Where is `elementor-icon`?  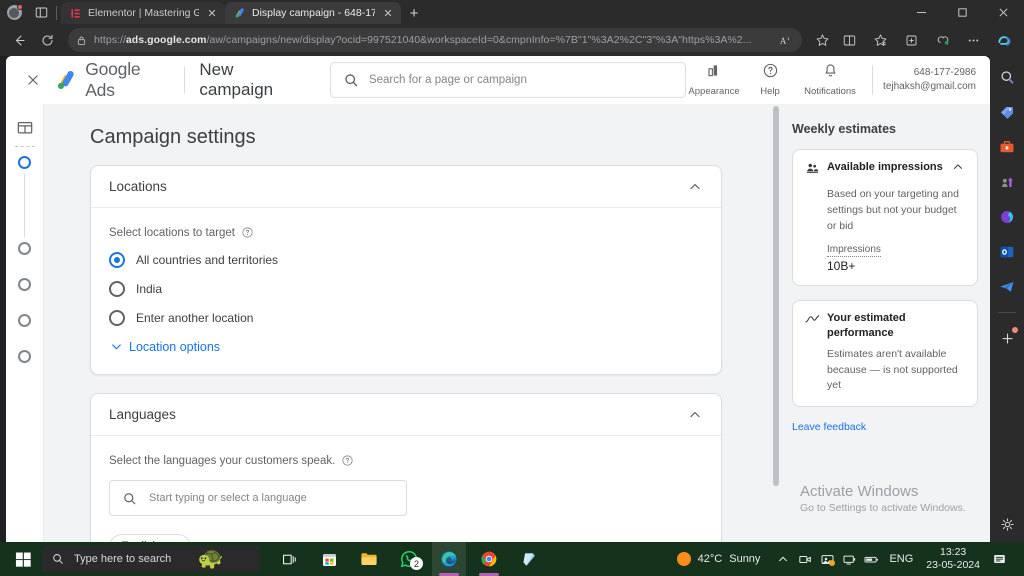 elementor-icon is located at coordinates (75, 13).